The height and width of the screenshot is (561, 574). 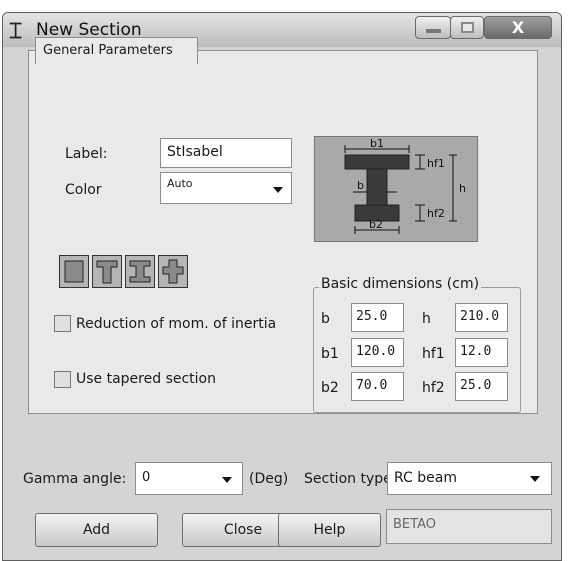 What do you see at coordinates (96, 530) in the screenshot?
I see `add-button: Add` at bounding box center [96, 530].